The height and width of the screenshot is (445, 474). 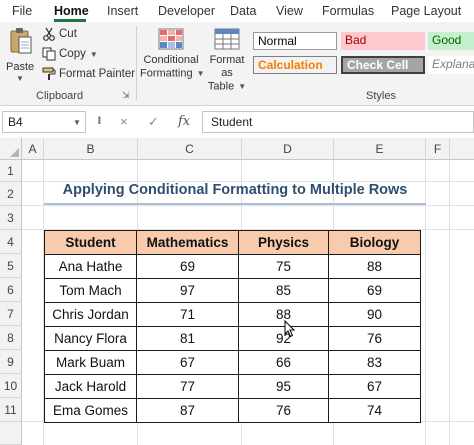 What do you see at coordinates (289, 11) in the screenshot?
I see `tab-view: View` at bounding box center [289, 11].